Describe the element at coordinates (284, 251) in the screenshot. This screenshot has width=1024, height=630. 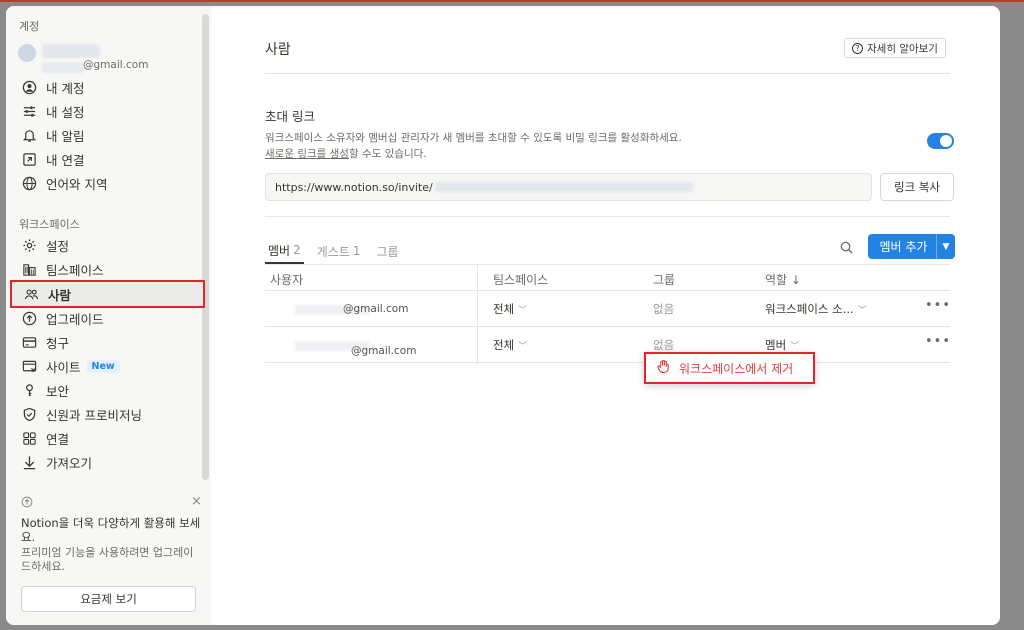
I see `tab-members: 멤버 2` at that location.